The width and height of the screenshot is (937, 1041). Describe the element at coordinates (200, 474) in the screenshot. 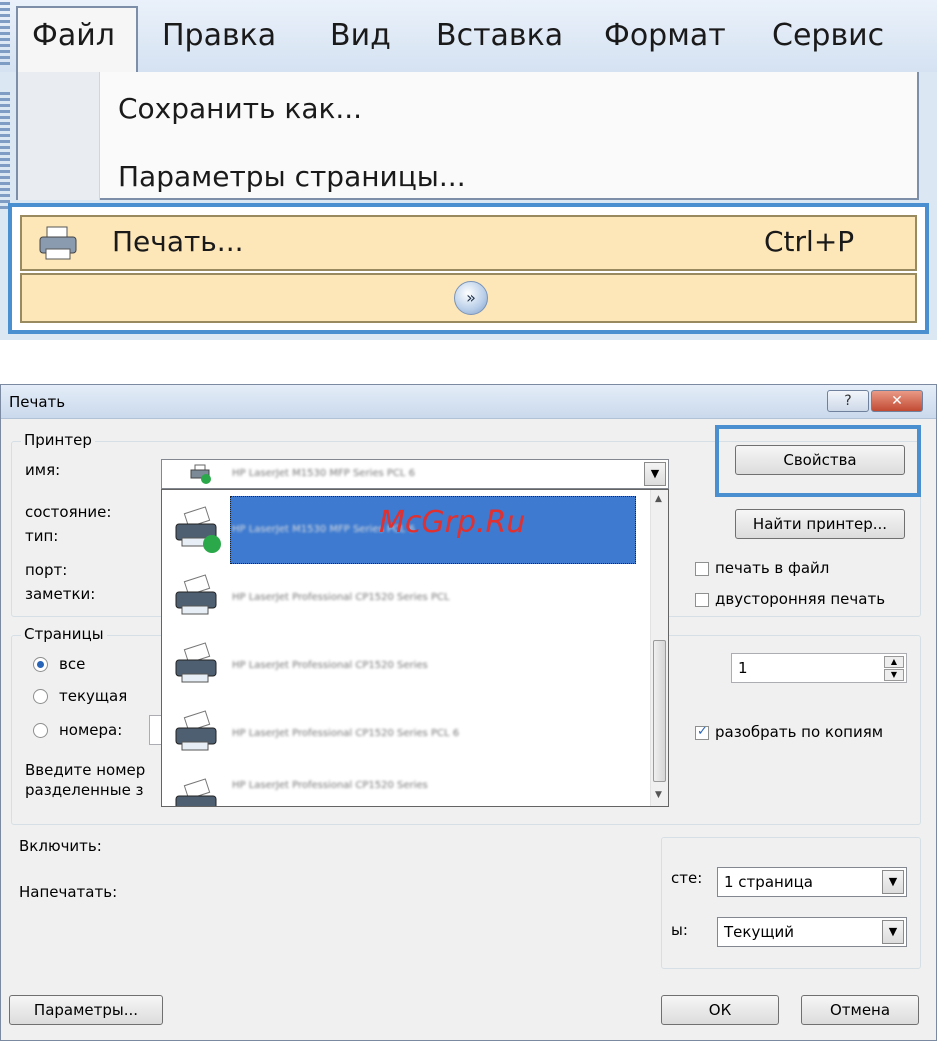

I see `printer-default-icon` at that location.